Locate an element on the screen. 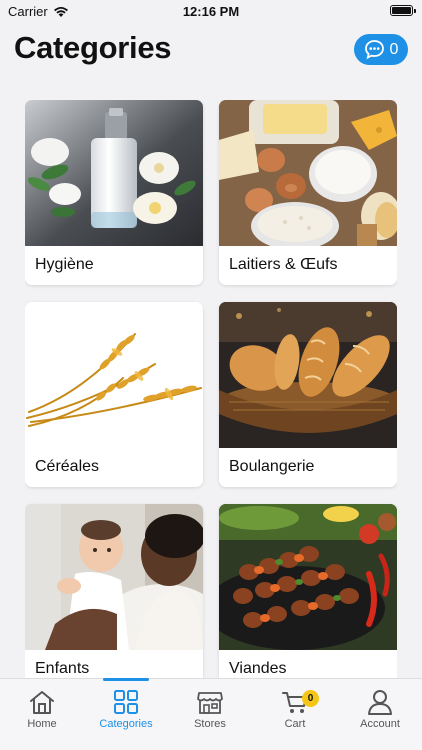  tab-label: Home is located at coordinates (42, 724).